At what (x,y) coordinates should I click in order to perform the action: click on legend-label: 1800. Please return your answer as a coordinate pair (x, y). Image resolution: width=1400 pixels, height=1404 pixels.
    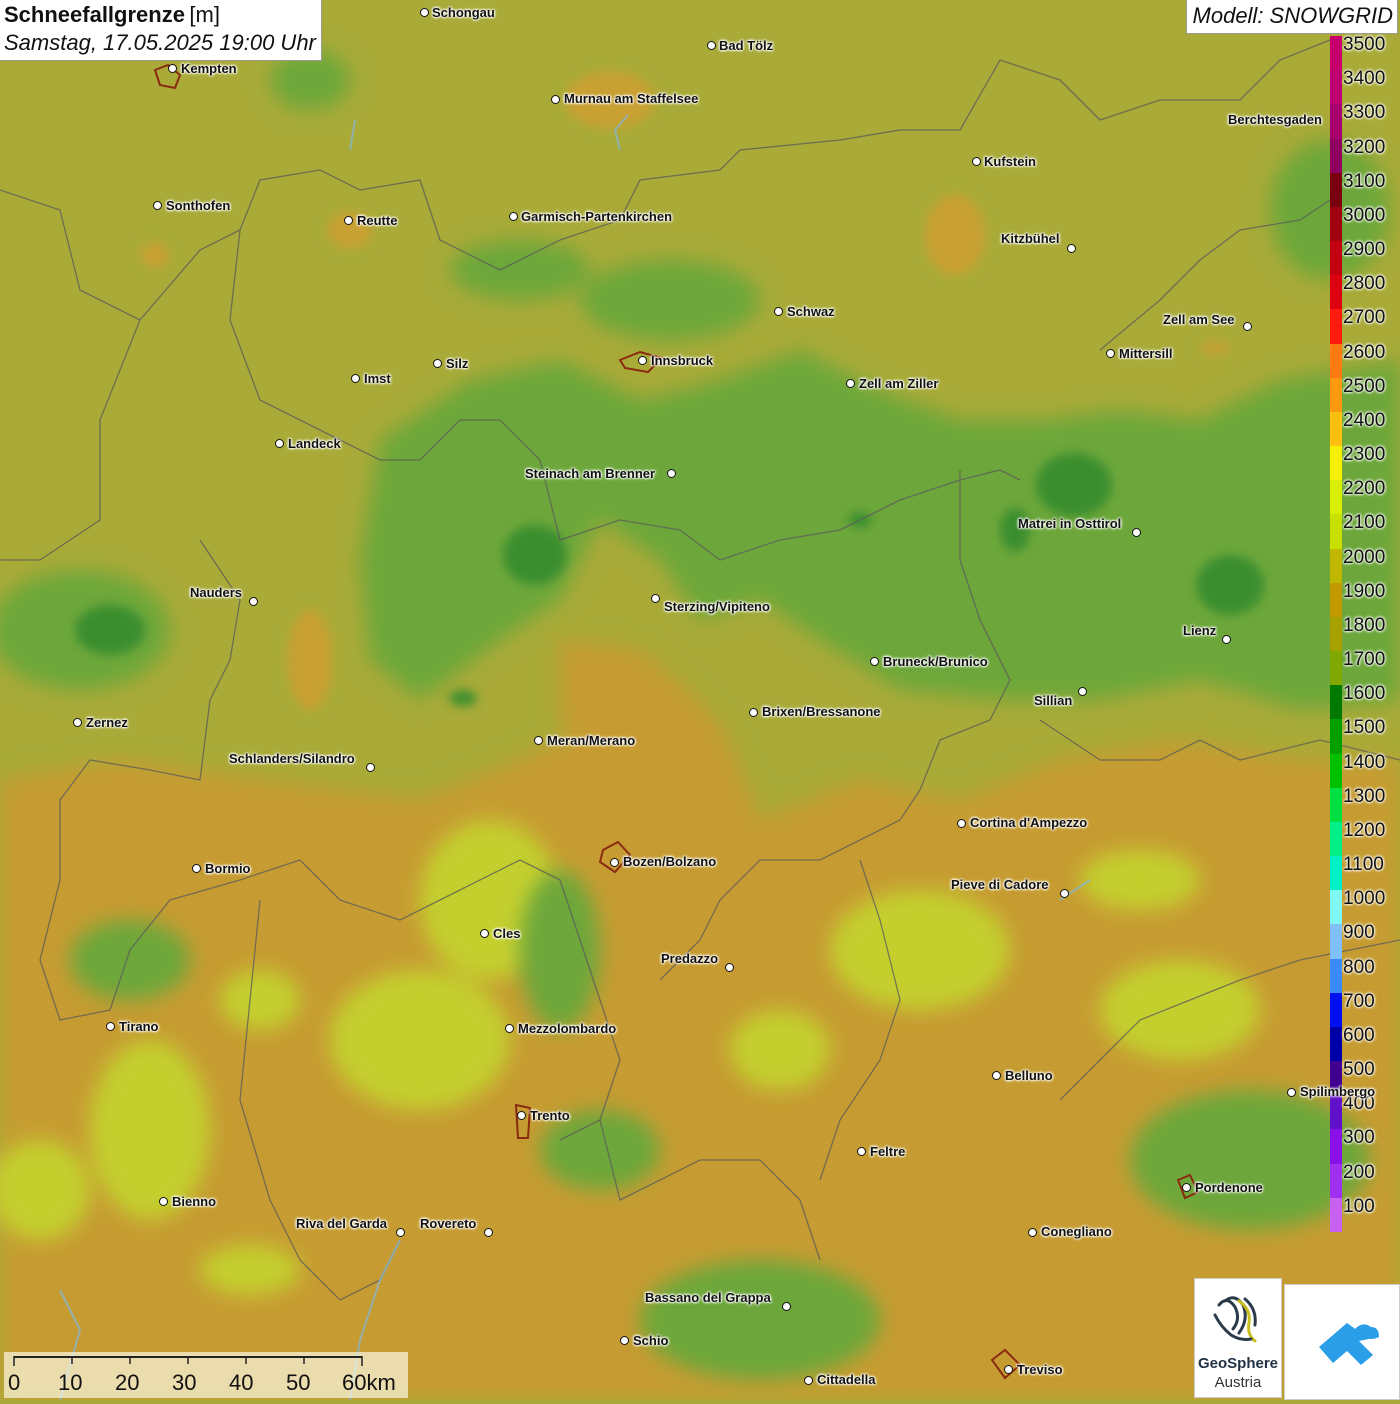
    Looking at the image, I should click on (1364, 625).